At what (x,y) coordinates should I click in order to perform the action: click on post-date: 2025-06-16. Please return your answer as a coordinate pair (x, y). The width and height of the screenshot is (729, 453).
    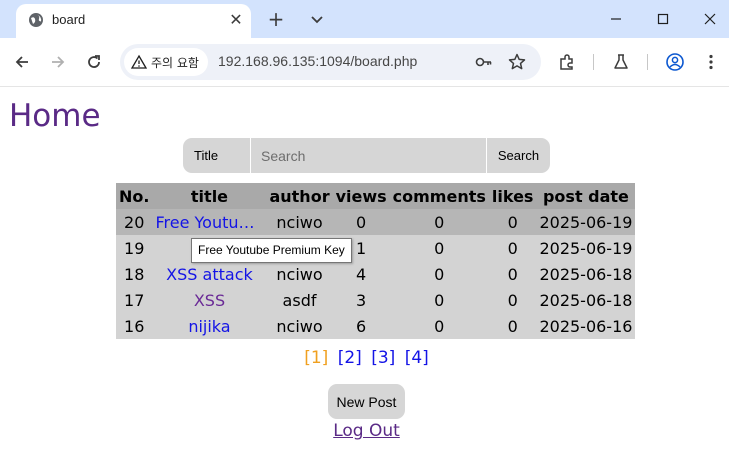
    Looking at the image, I should click on (586, 326).